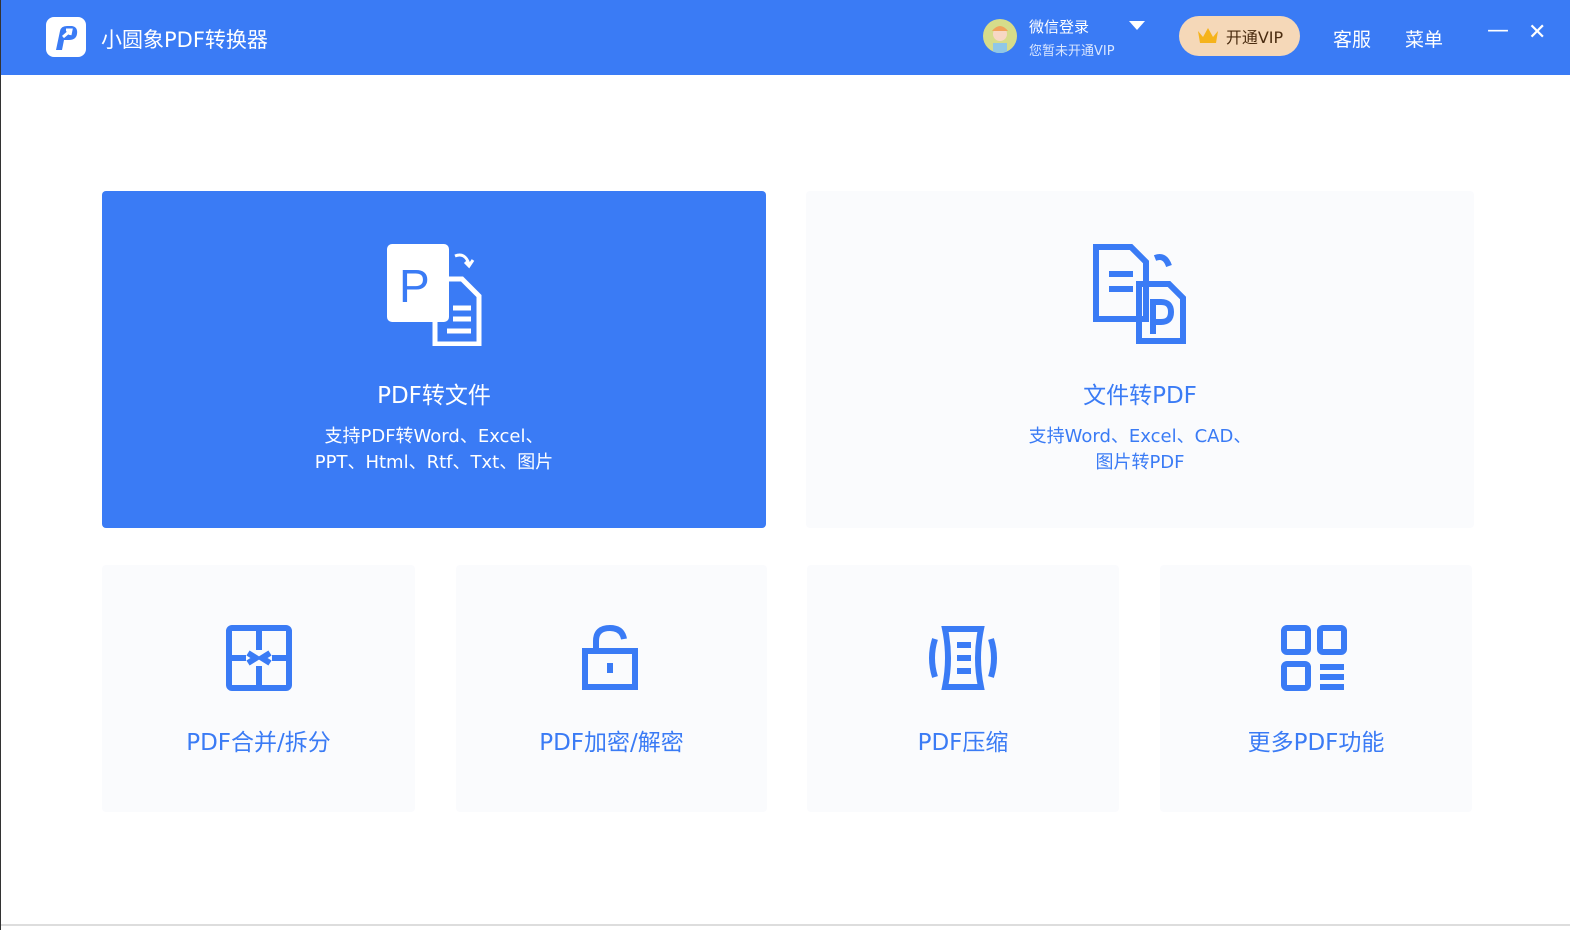  I want to click on card-desc-line2: PPT、Html、Rtf、Txt、图片, so click(434, 462).